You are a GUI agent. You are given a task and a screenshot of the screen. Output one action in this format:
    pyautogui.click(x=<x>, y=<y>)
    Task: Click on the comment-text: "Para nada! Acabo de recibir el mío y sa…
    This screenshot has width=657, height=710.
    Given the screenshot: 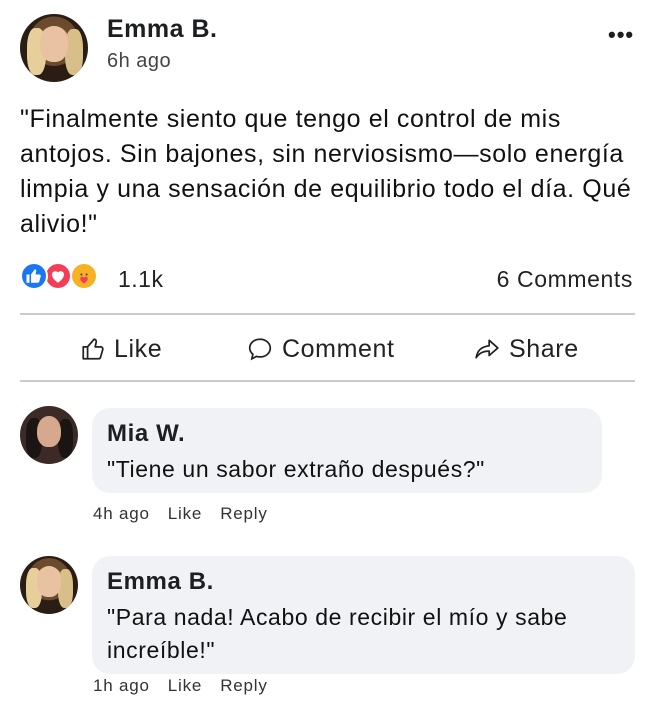 What is the action you would take?
    pyautogui.click(x=337, y=633)
    